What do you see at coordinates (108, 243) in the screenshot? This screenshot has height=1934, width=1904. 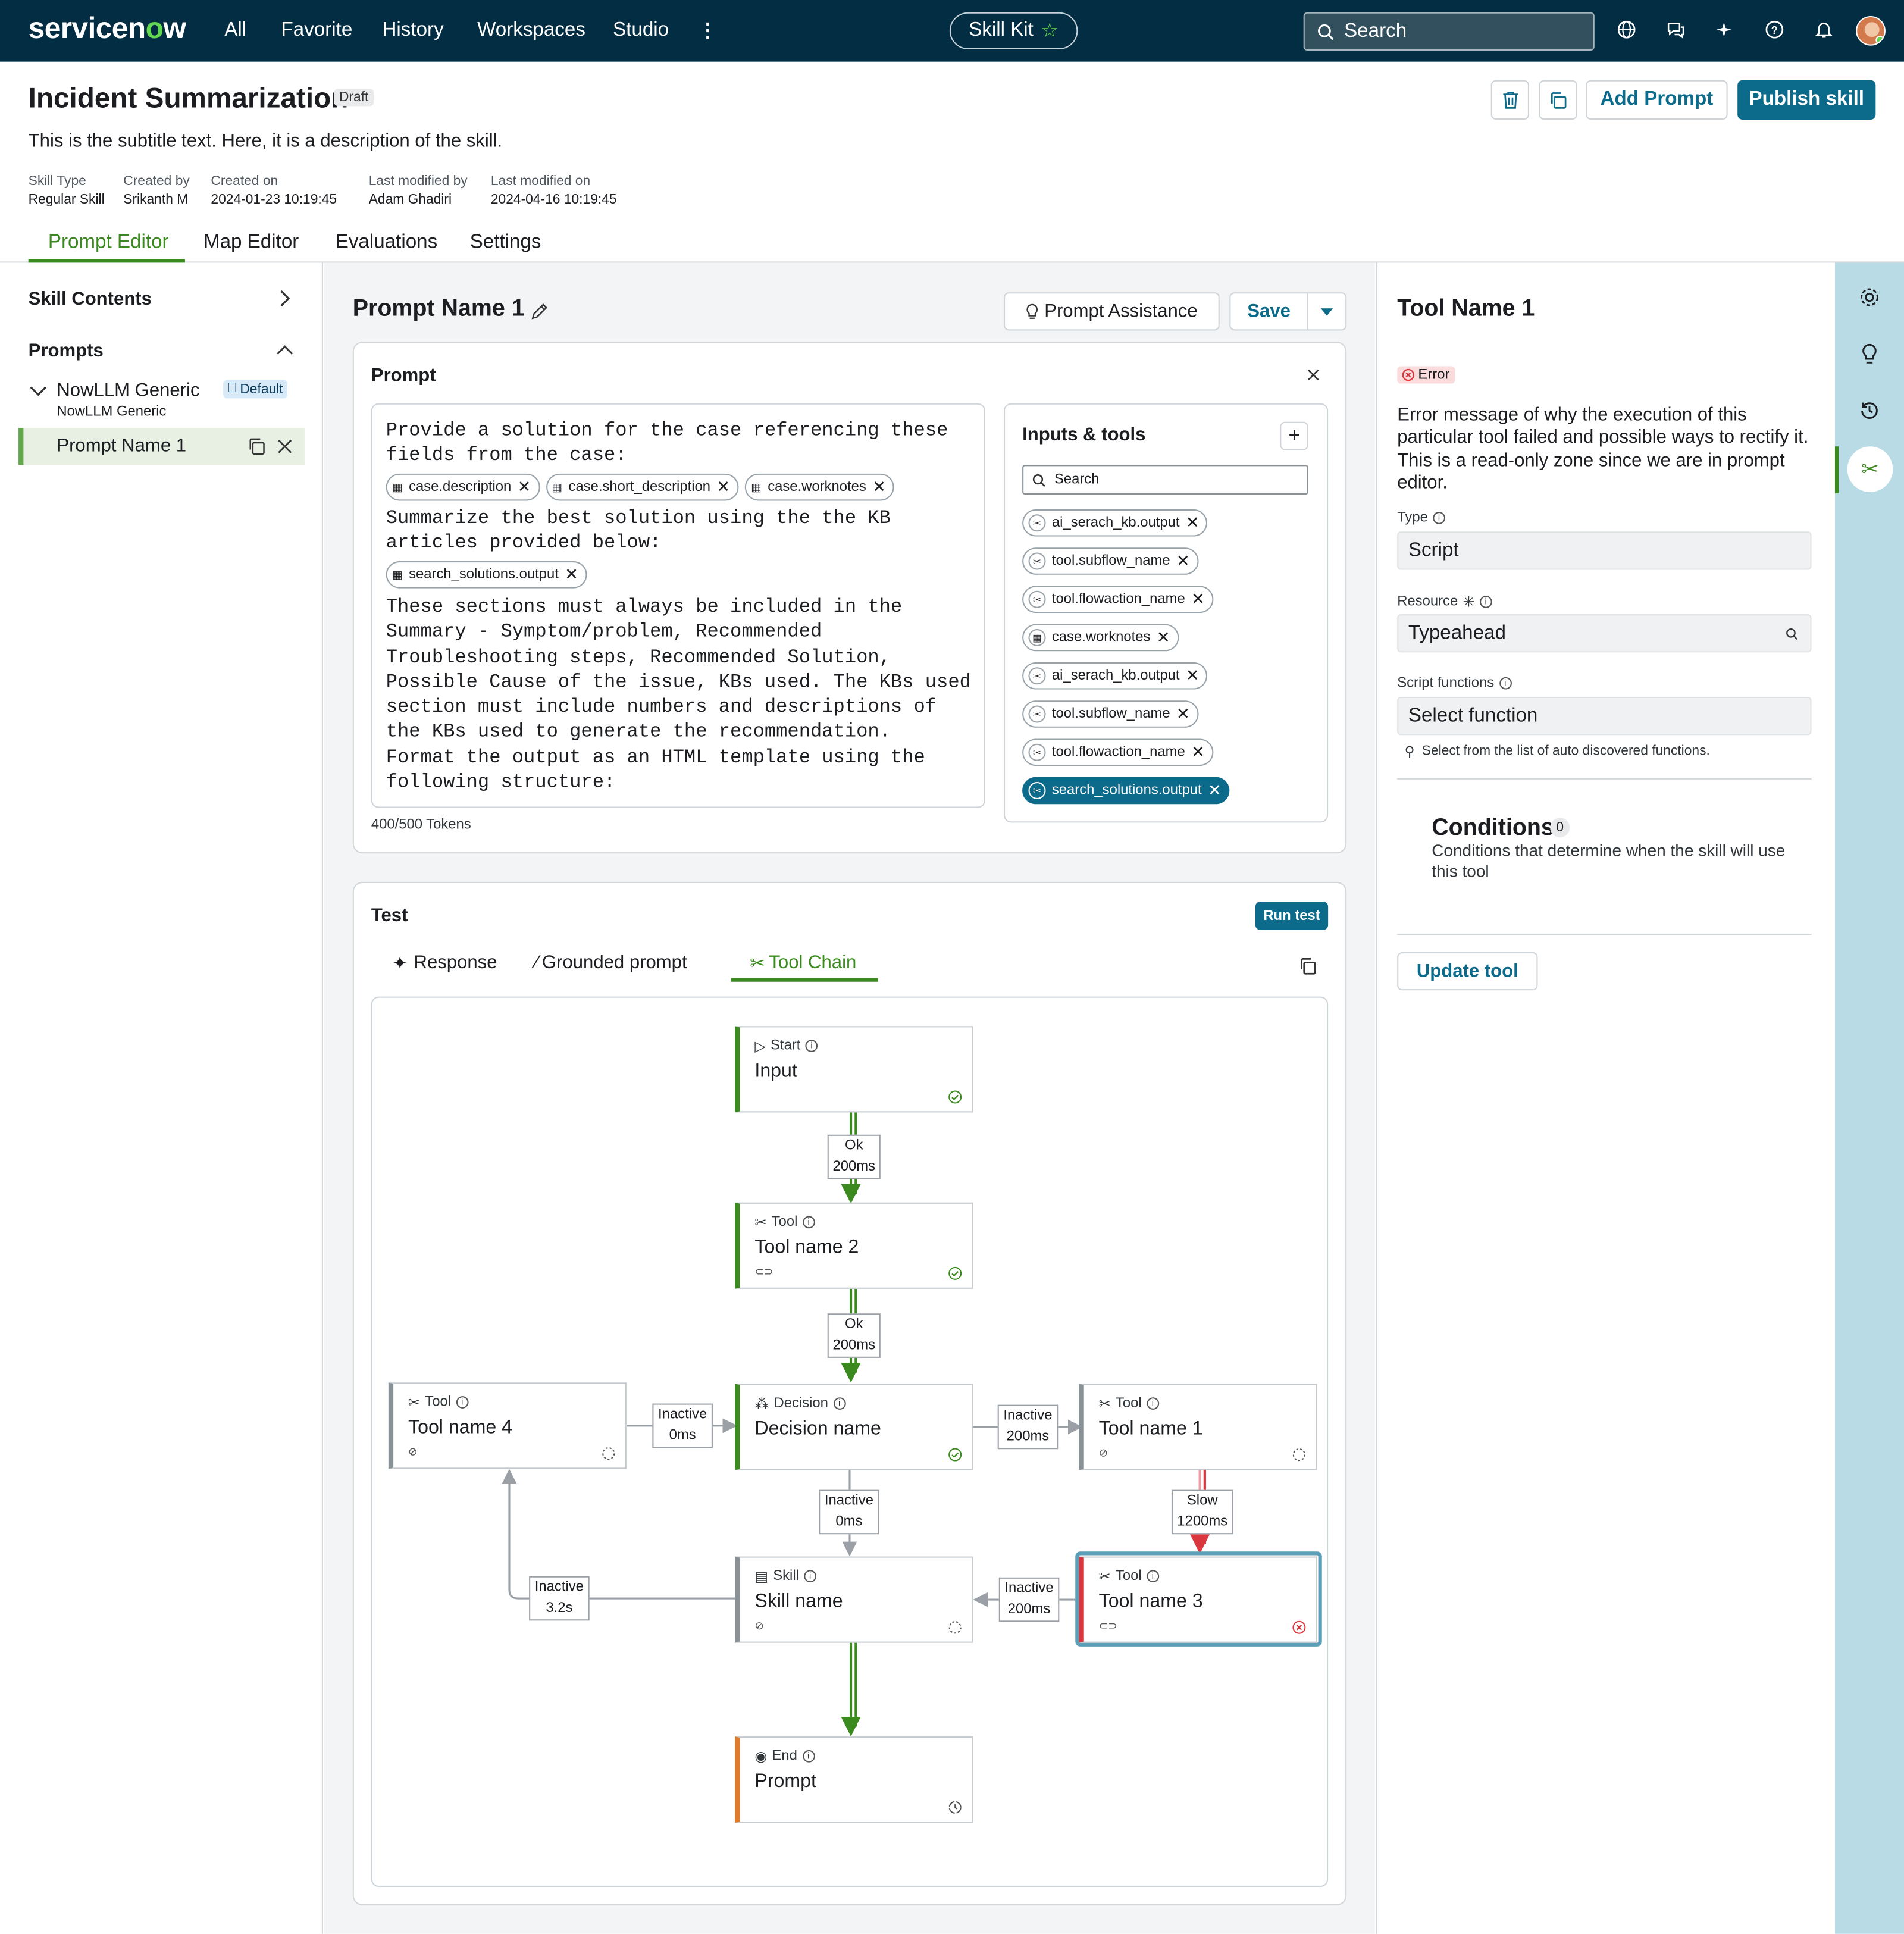 I see `tab-prompt-editor: Prompt Editor` at bounding box center [108, 243].